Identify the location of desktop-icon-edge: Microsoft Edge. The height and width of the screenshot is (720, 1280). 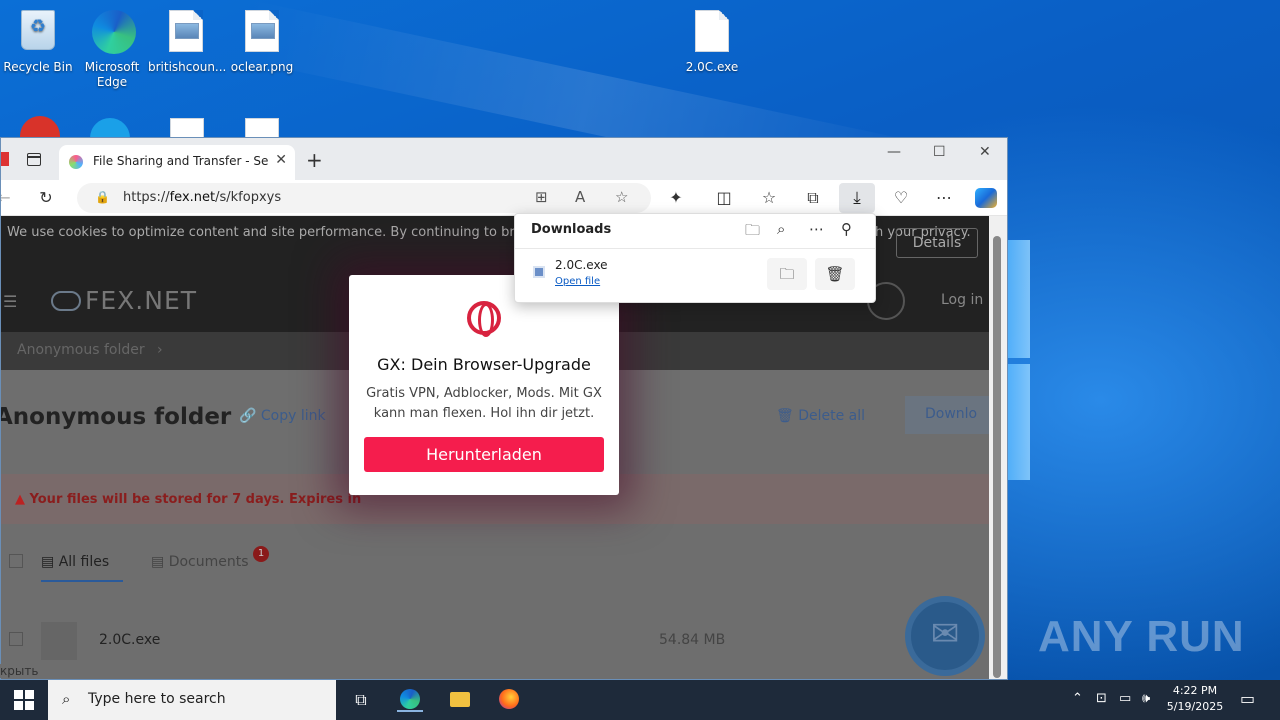
(112, 47).